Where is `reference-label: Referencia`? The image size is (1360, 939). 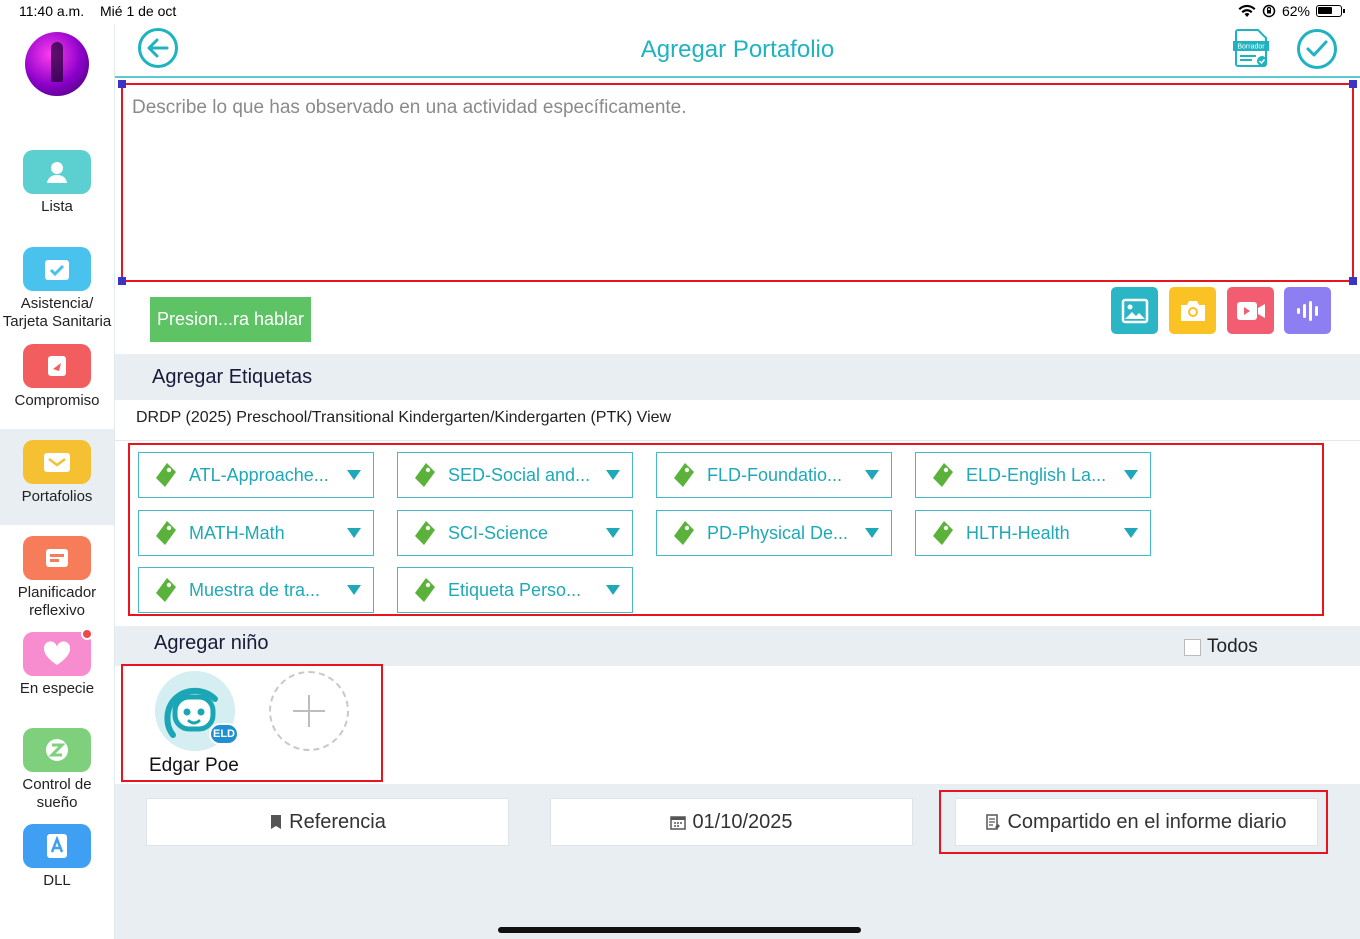
reference-label: Referencia is located at coordinates (337, 821).